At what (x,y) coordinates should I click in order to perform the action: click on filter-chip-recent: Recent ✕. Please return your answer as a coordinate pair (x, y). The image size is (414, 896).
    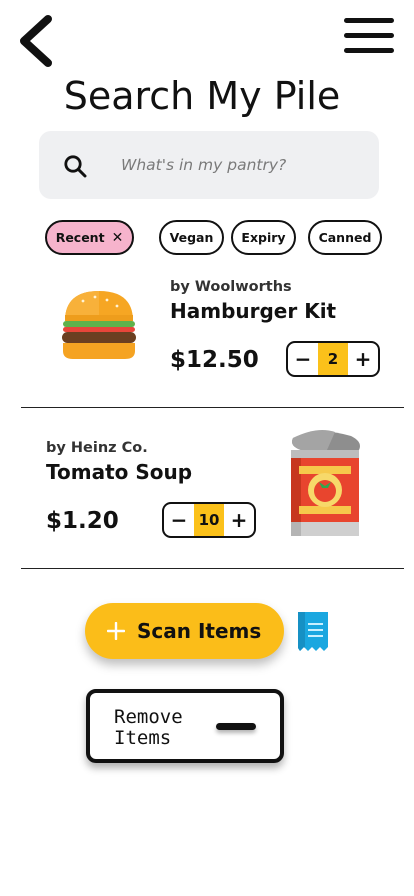
    Looking at the image, I should click on (89, 237).